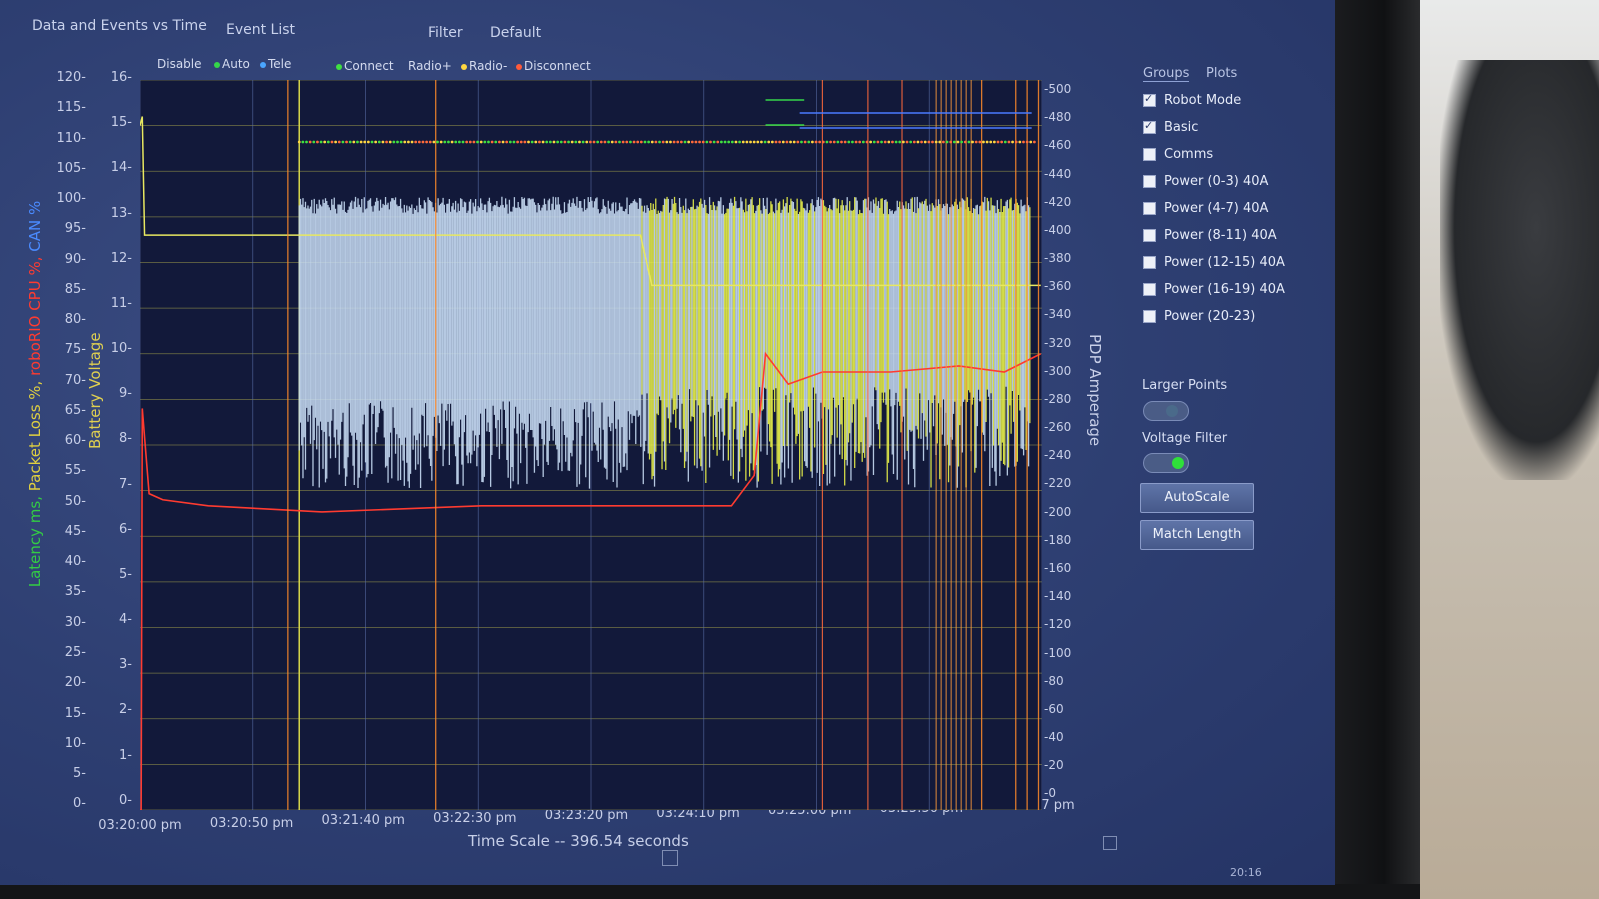  What do you see at coordinates (1058, 398) in the screenshot?
I see `right-axis-tick: -280` at bounding box center [1058, 398].